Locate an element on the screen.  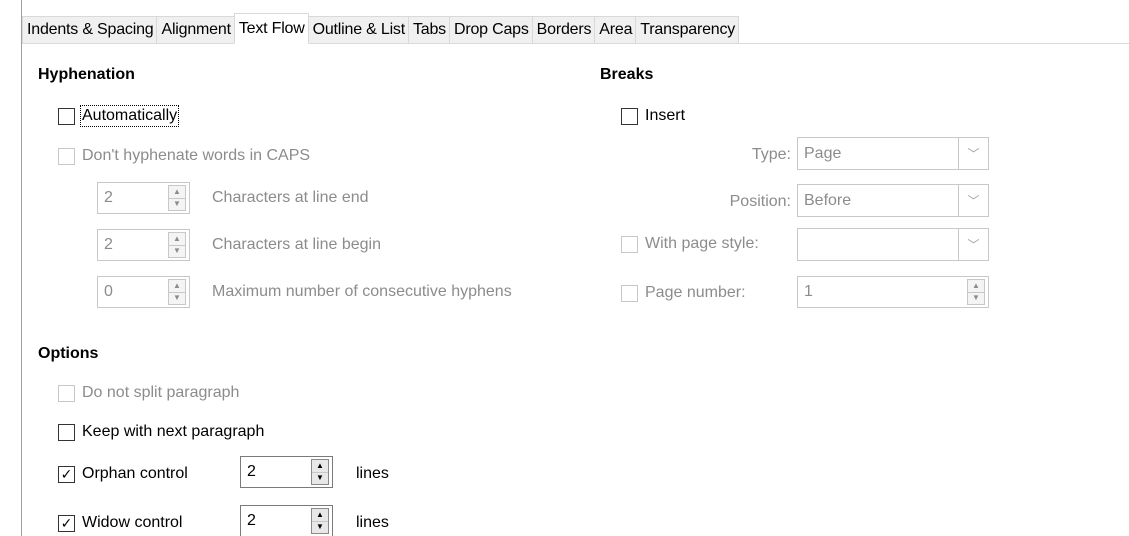
page-number-value: 1 is located at coordinates (882, 292).